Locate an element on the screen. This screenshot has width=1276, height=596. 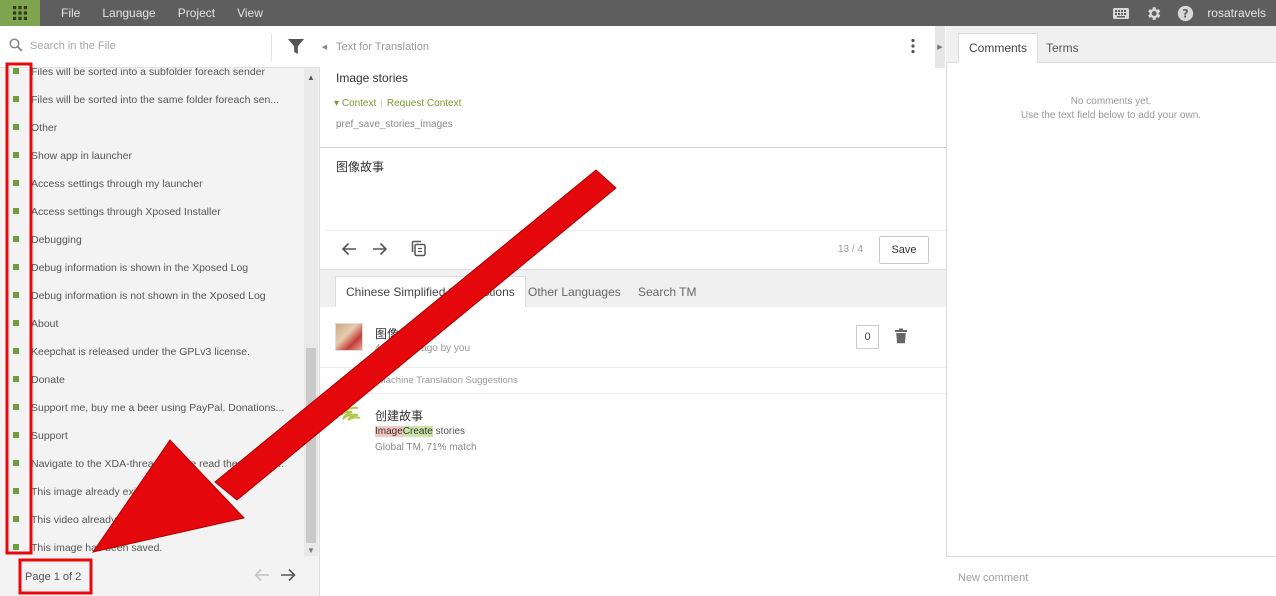
tab-terms: Terms is located at coordinates (1062, 48).